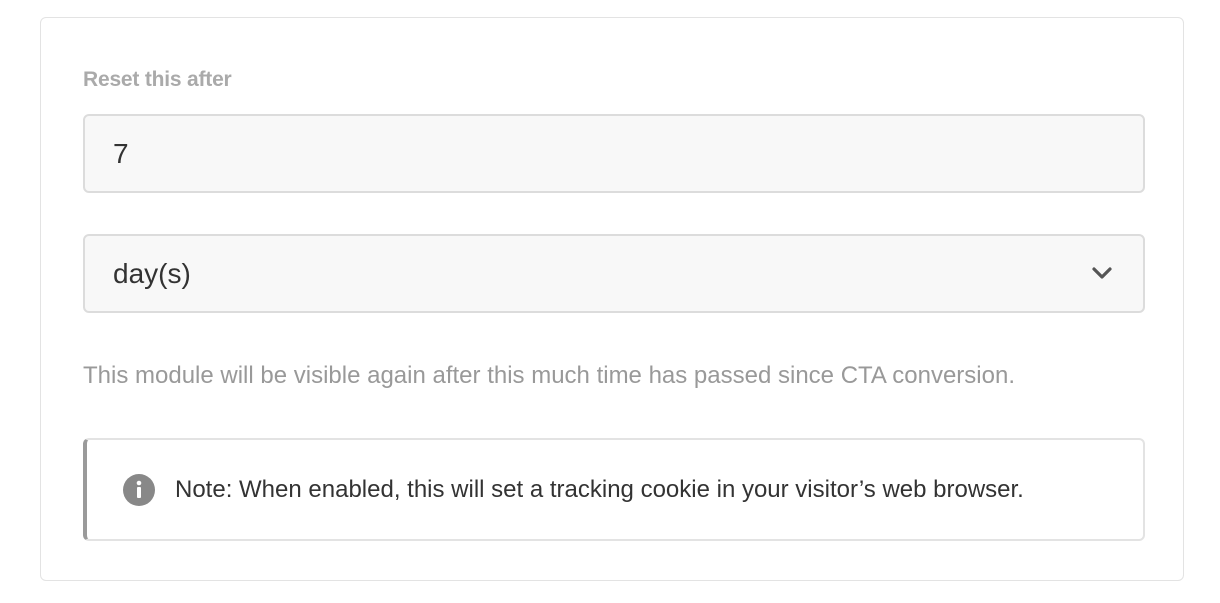 This screenshot has height=603, width=1220. Describe the element at coordinates (614, 153) in the screenshot. I see `reset-amount-input` at that location.